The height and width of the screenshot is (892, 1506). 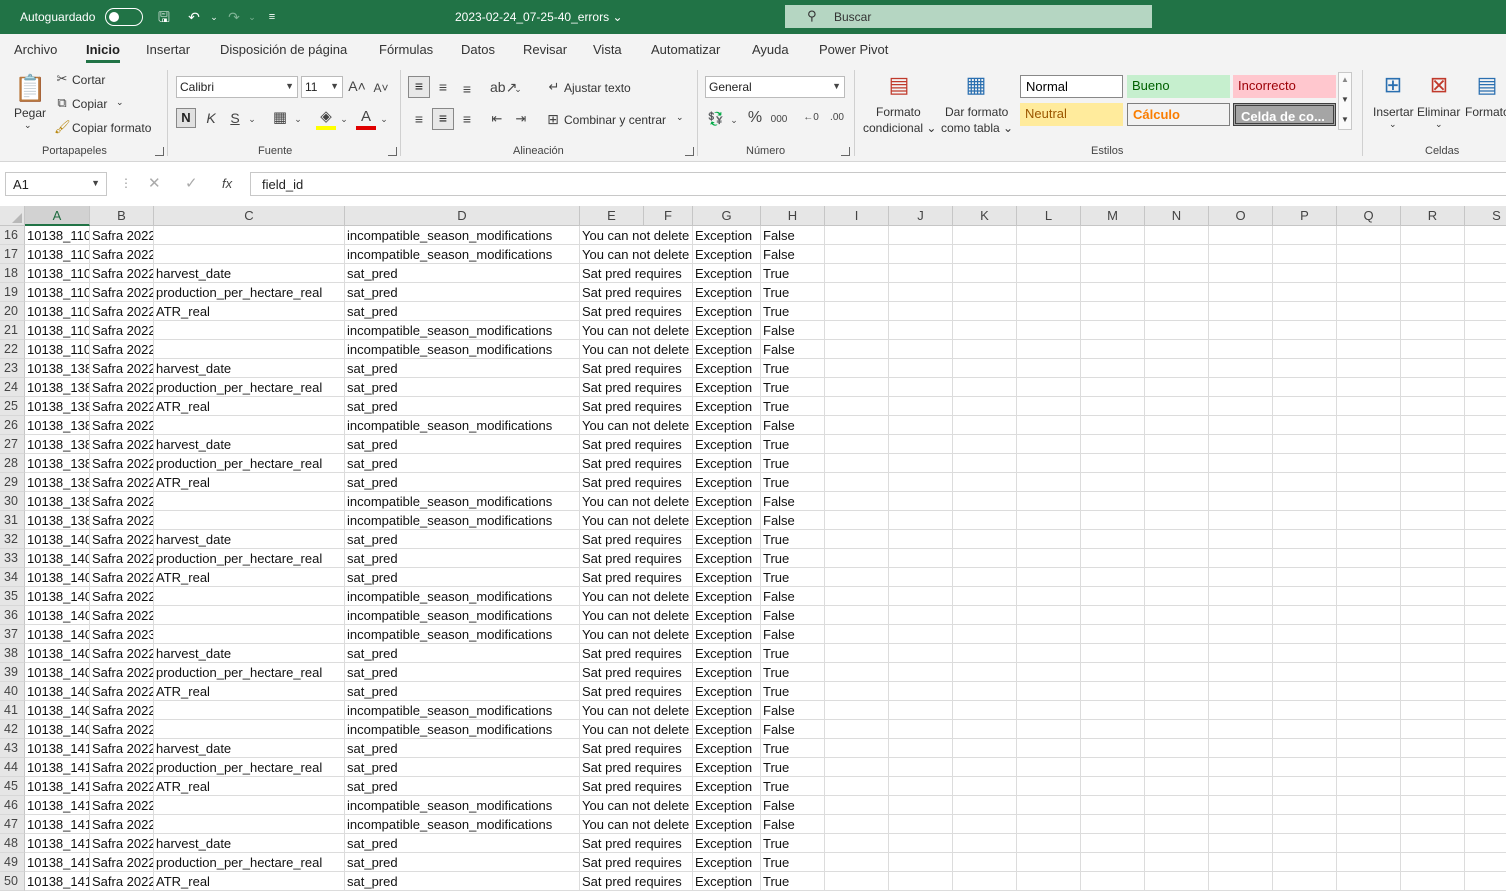 What do you see at coordinates (12, 235) in the screenshot?
I see `row-header: 16` at bounding box center [12, 235].